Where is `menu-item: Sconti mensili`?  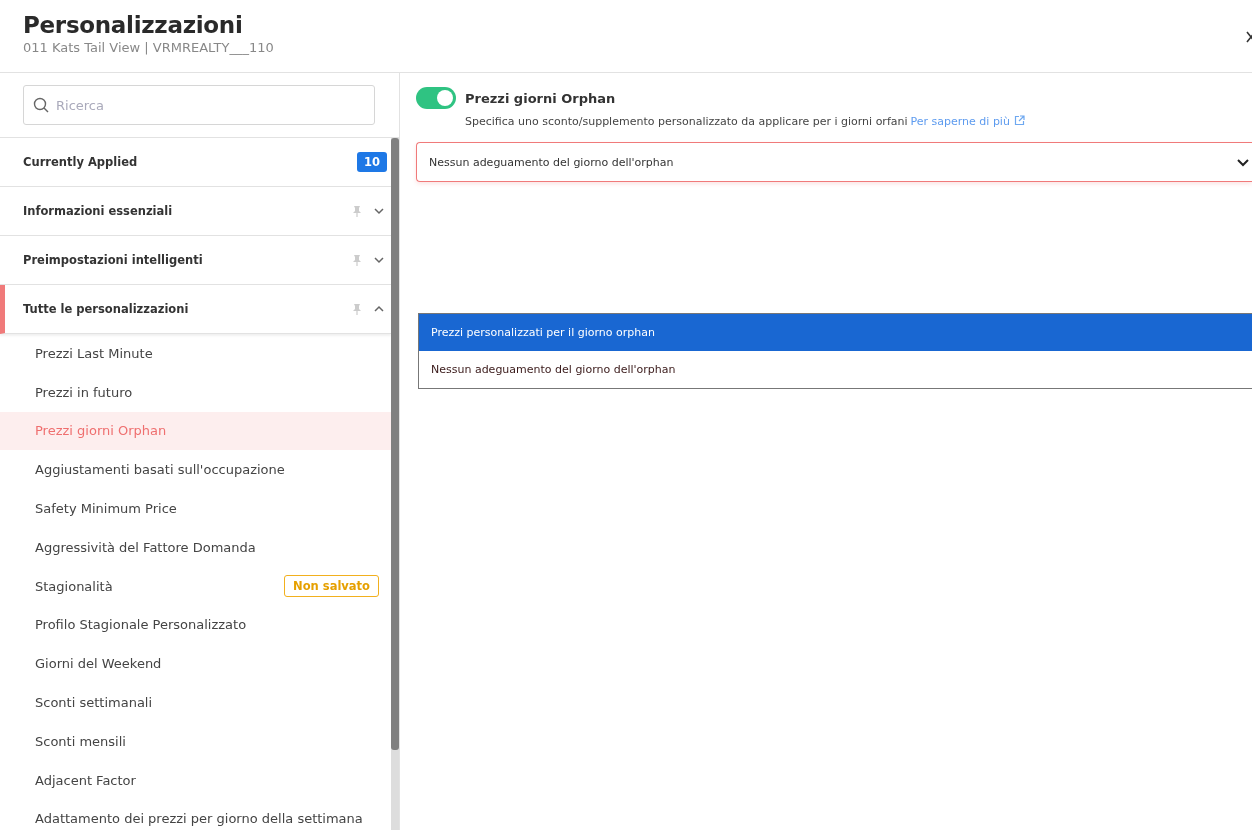 menu-item: Sconti mensili is located at coordinates (195, 741).